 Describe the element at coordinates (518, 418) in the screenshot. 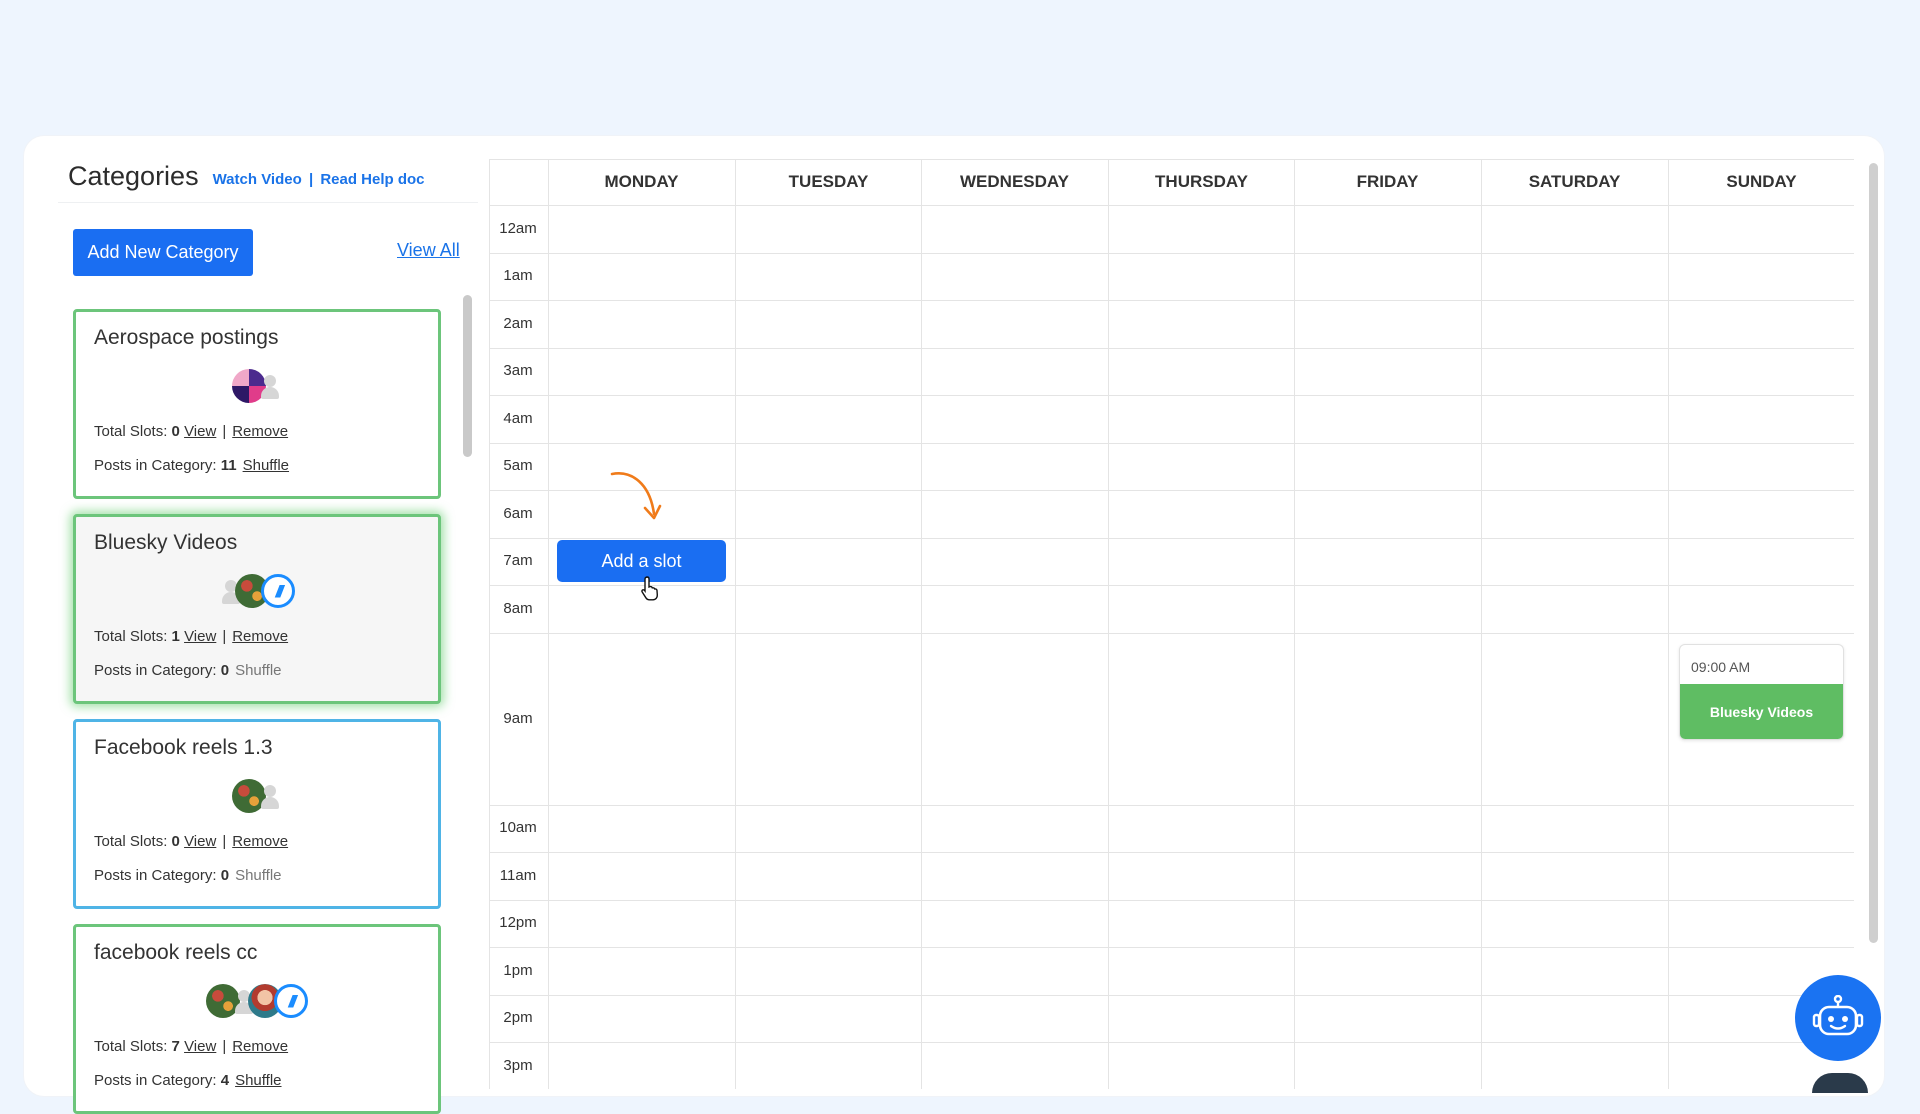

I see `time-label: 4am` at that location.